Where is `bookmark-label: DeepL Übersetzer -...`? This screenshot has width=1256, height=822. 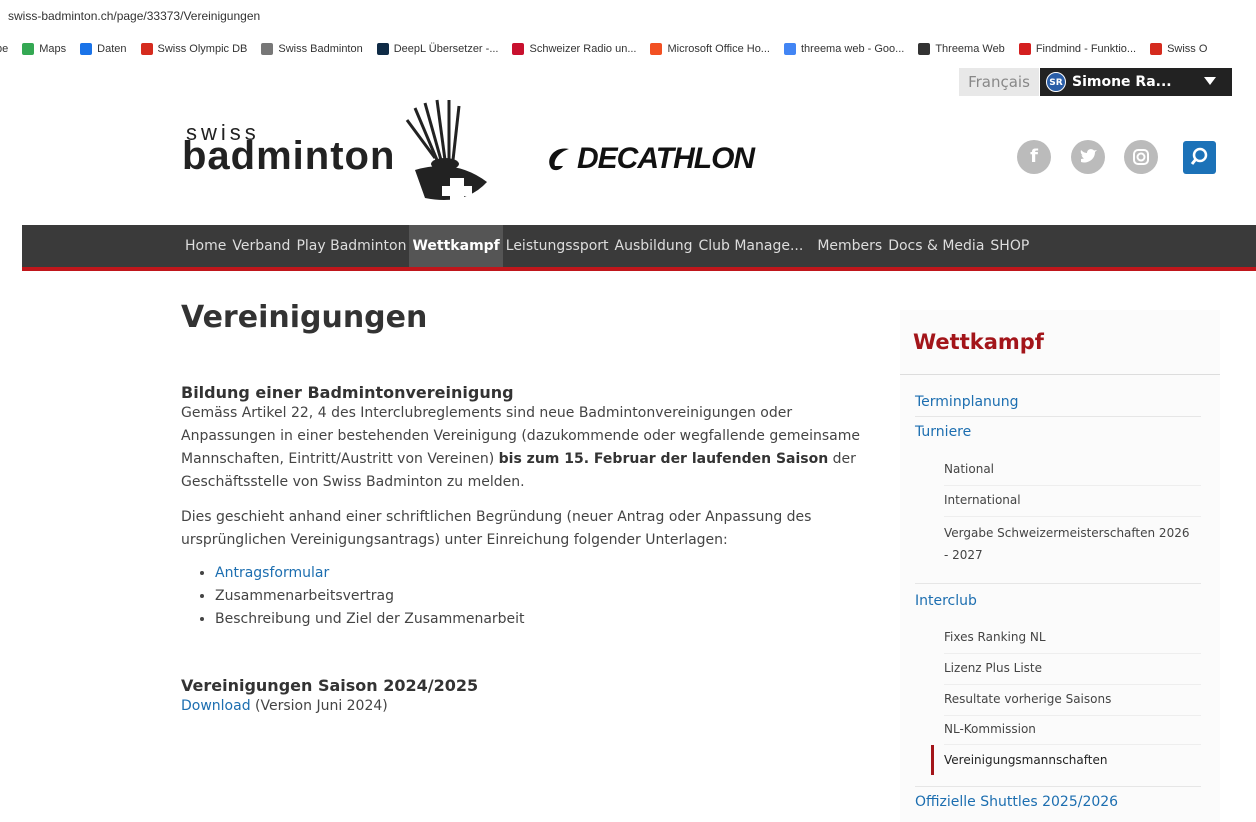 bookmark-label: DeepL Übersetzer -... is located at coordinates (446, 49).